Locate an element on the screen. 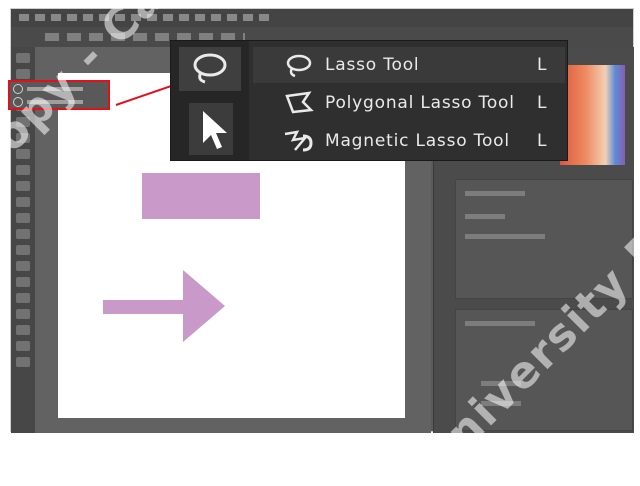 The width and height of the screenshot is (640, 486). move-tool-button is located at coordinates (211, 129).